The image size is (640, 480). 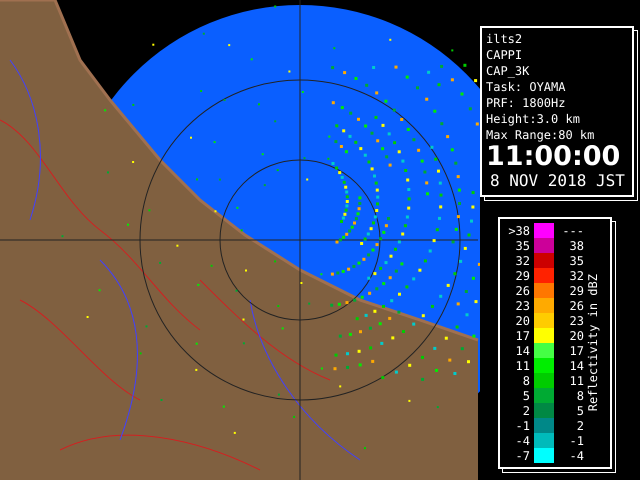 What do you see at coordinates (541, 135) in the screenshot?
I see `info-text: Max Range:80 km` at bounding box center [541, 135].